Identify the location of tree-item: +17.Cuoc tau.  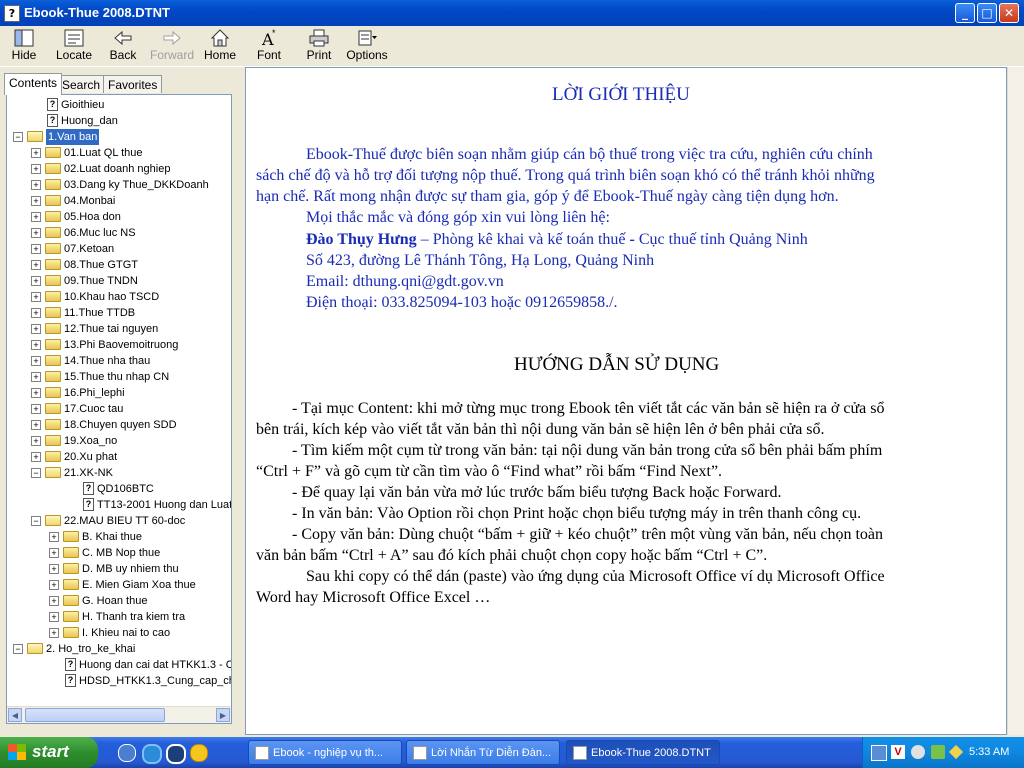
(119, 409).